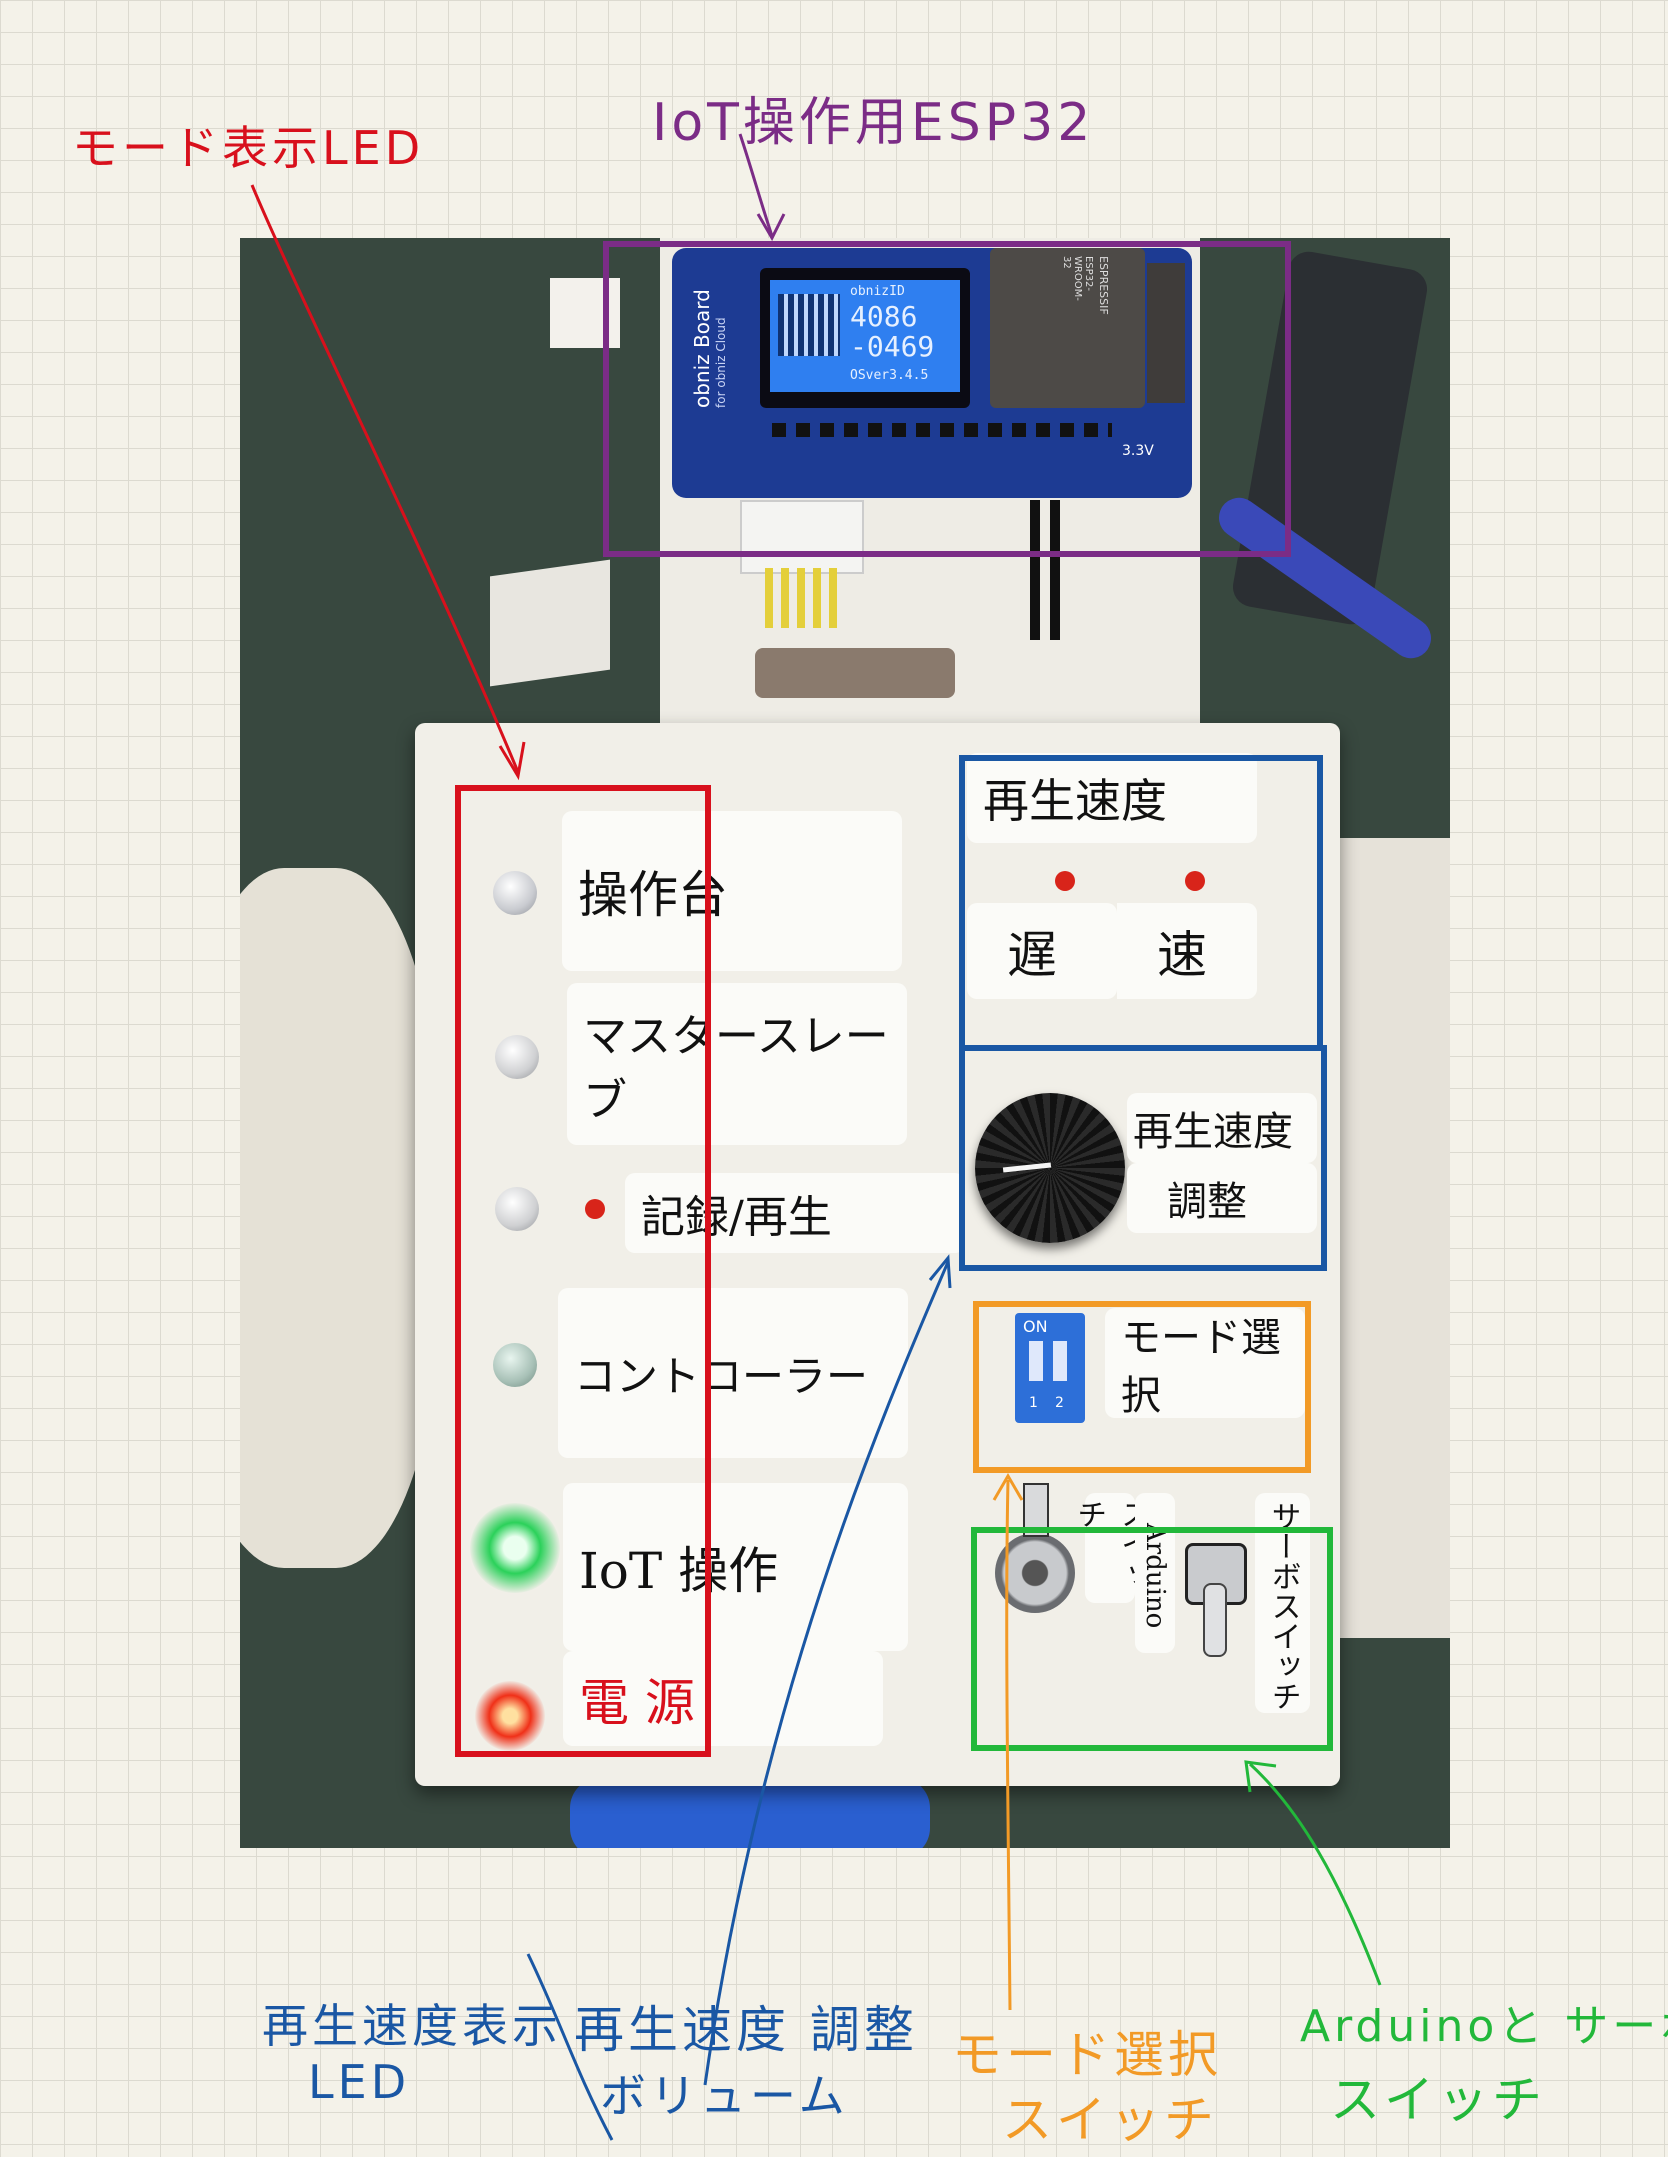  What do you see at coordinates (583, 1271) in the screenshot?
I see `mode-led-box` at bounding box center [583, 1271].